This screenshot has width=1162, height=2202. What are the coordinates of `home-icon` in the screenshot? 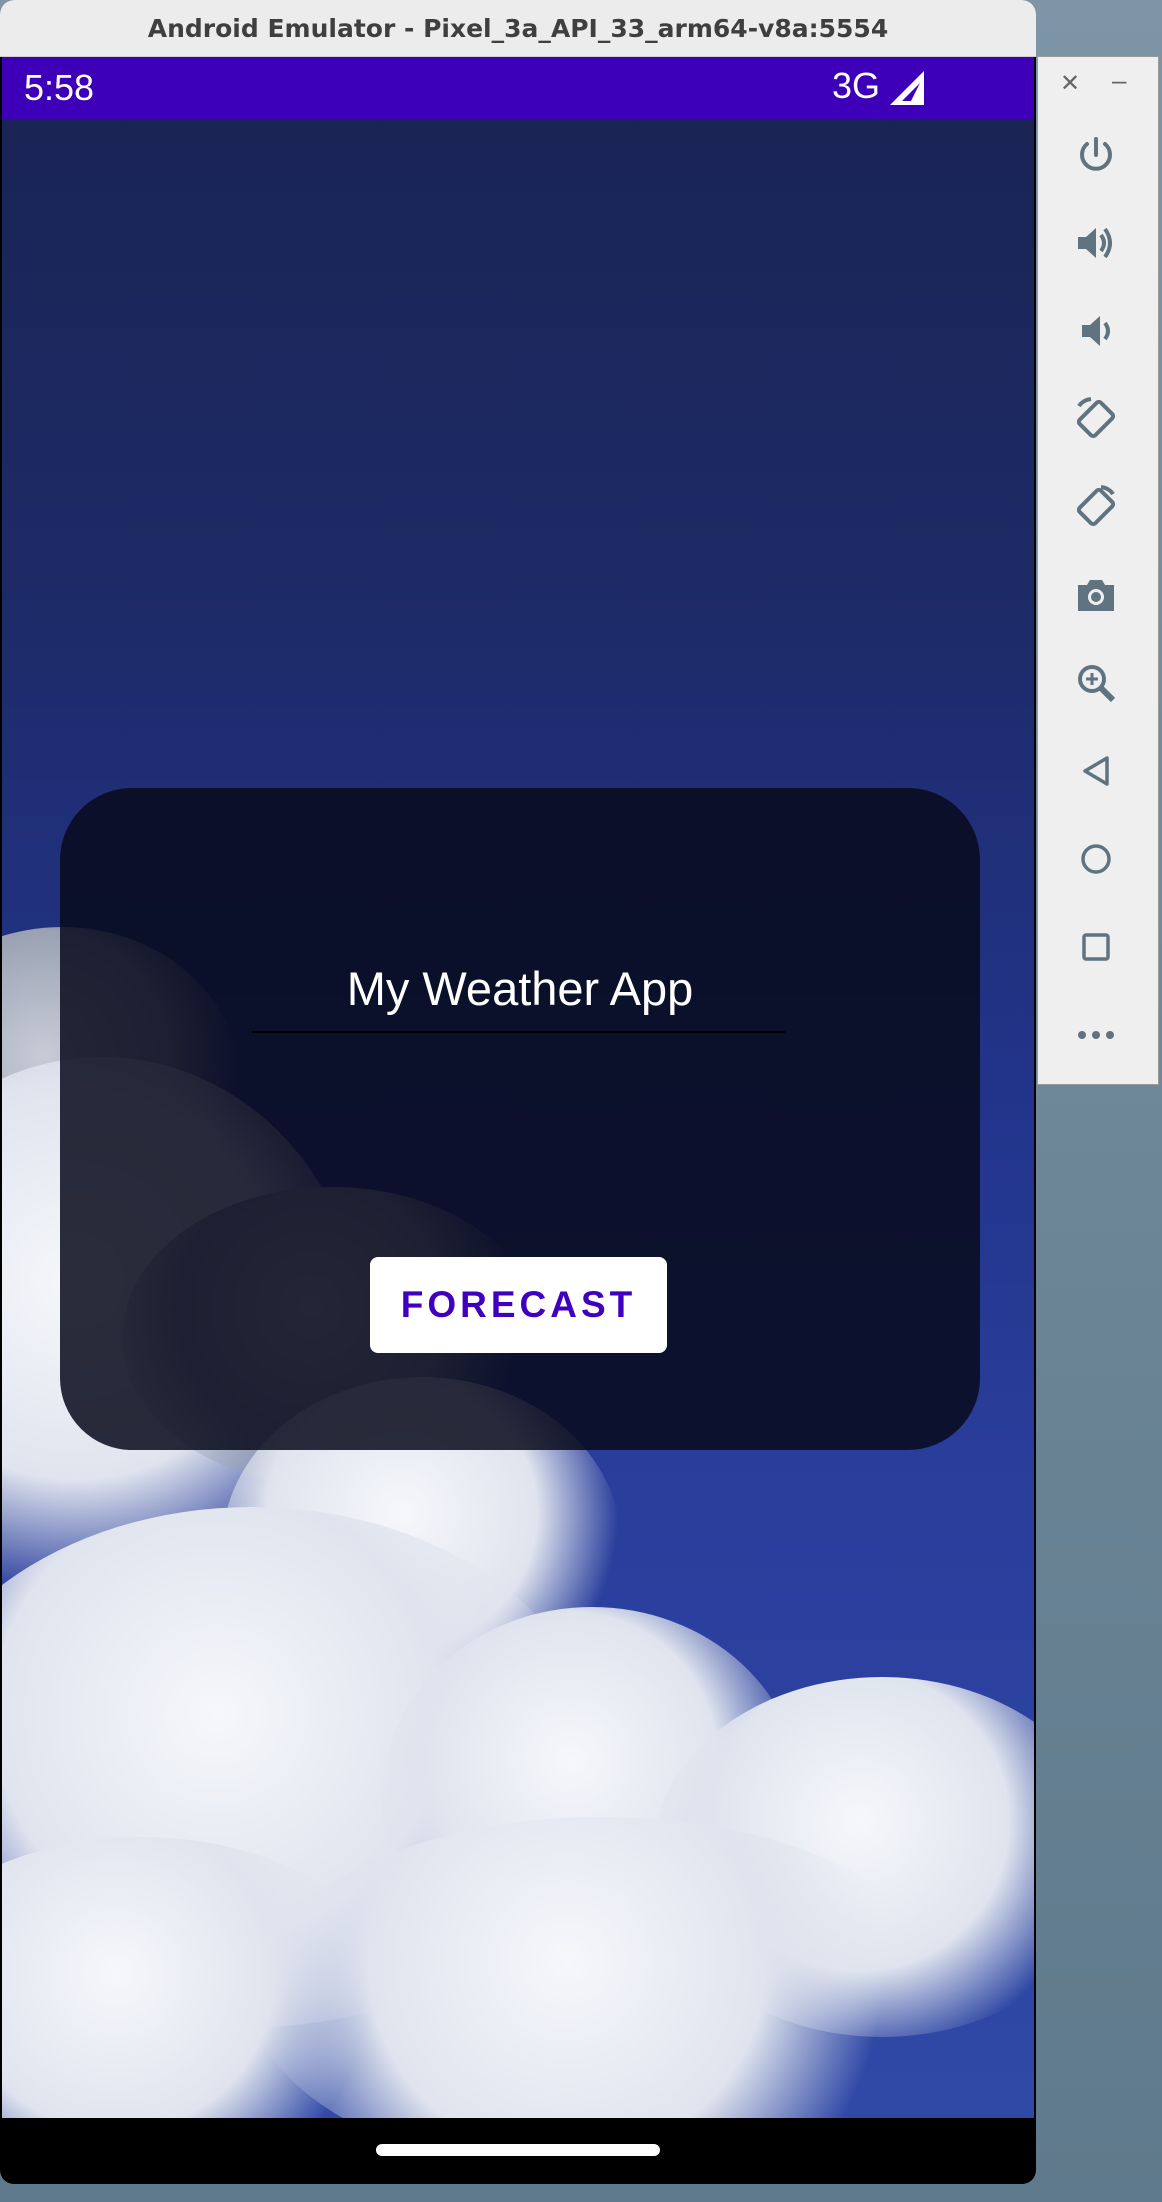 It's located at (1096, 859).